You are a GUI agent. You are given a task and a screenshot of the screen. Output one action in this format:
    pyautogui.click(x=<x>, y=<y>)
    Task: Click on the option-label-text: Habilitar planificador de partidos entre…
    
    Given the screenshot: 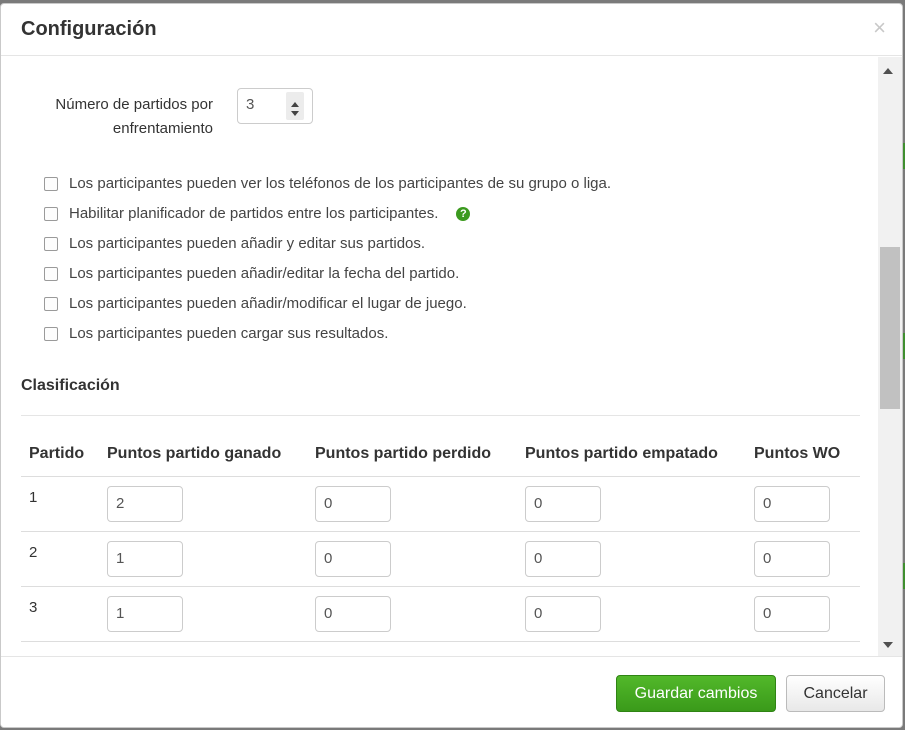 What is the action you would take?
    pyautogui.click(x=254, y=213)
    